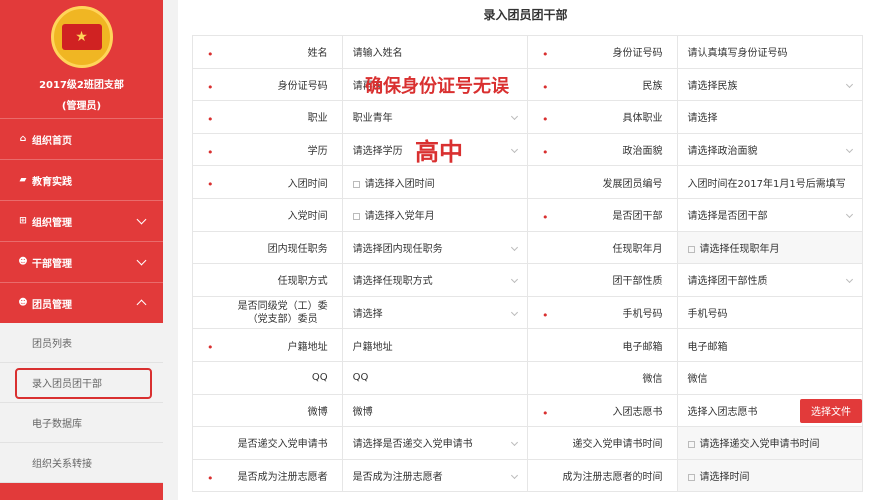 The image size is (873, 500). Describe the element at coordinates (282, 478) in the screenshot. I see `field-label: 是否成为注册志愿者` at that location.